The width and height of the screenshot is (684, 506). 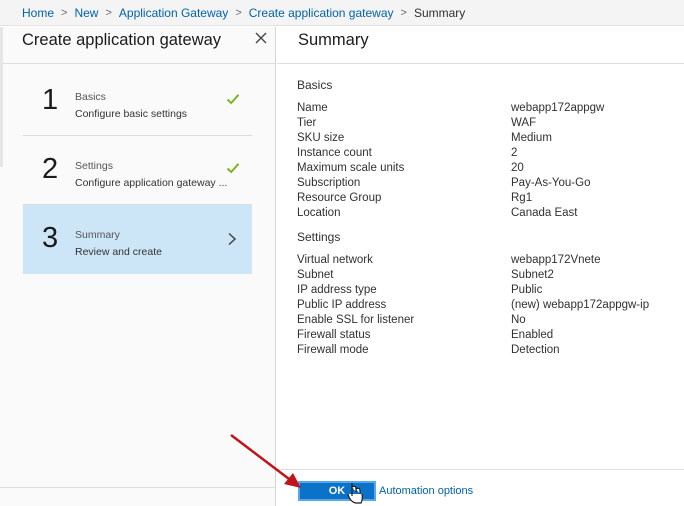 What do you see at coordinates (532, 275) in the screenshot?
I see `summary-value: Subnet2` at bounding box center [532, 275].